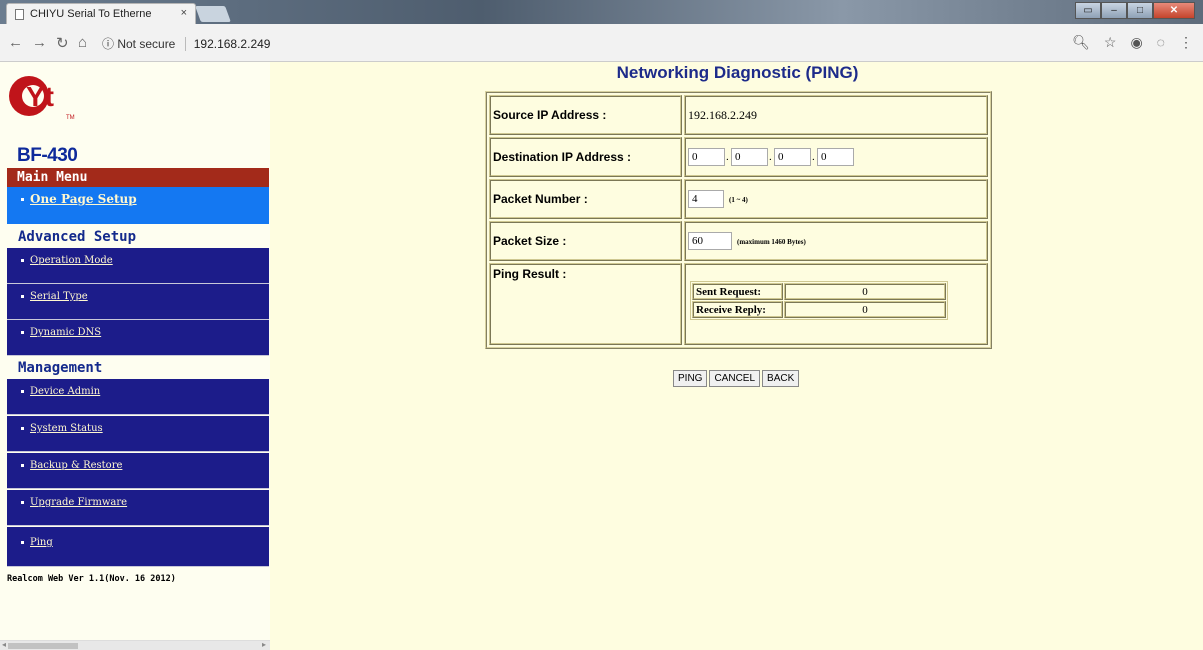  What do you see at coordinates (77, 237) in the screenshot?
I see `advanced-setup-title: Advanced Setup` at bounding box center [77, 237].